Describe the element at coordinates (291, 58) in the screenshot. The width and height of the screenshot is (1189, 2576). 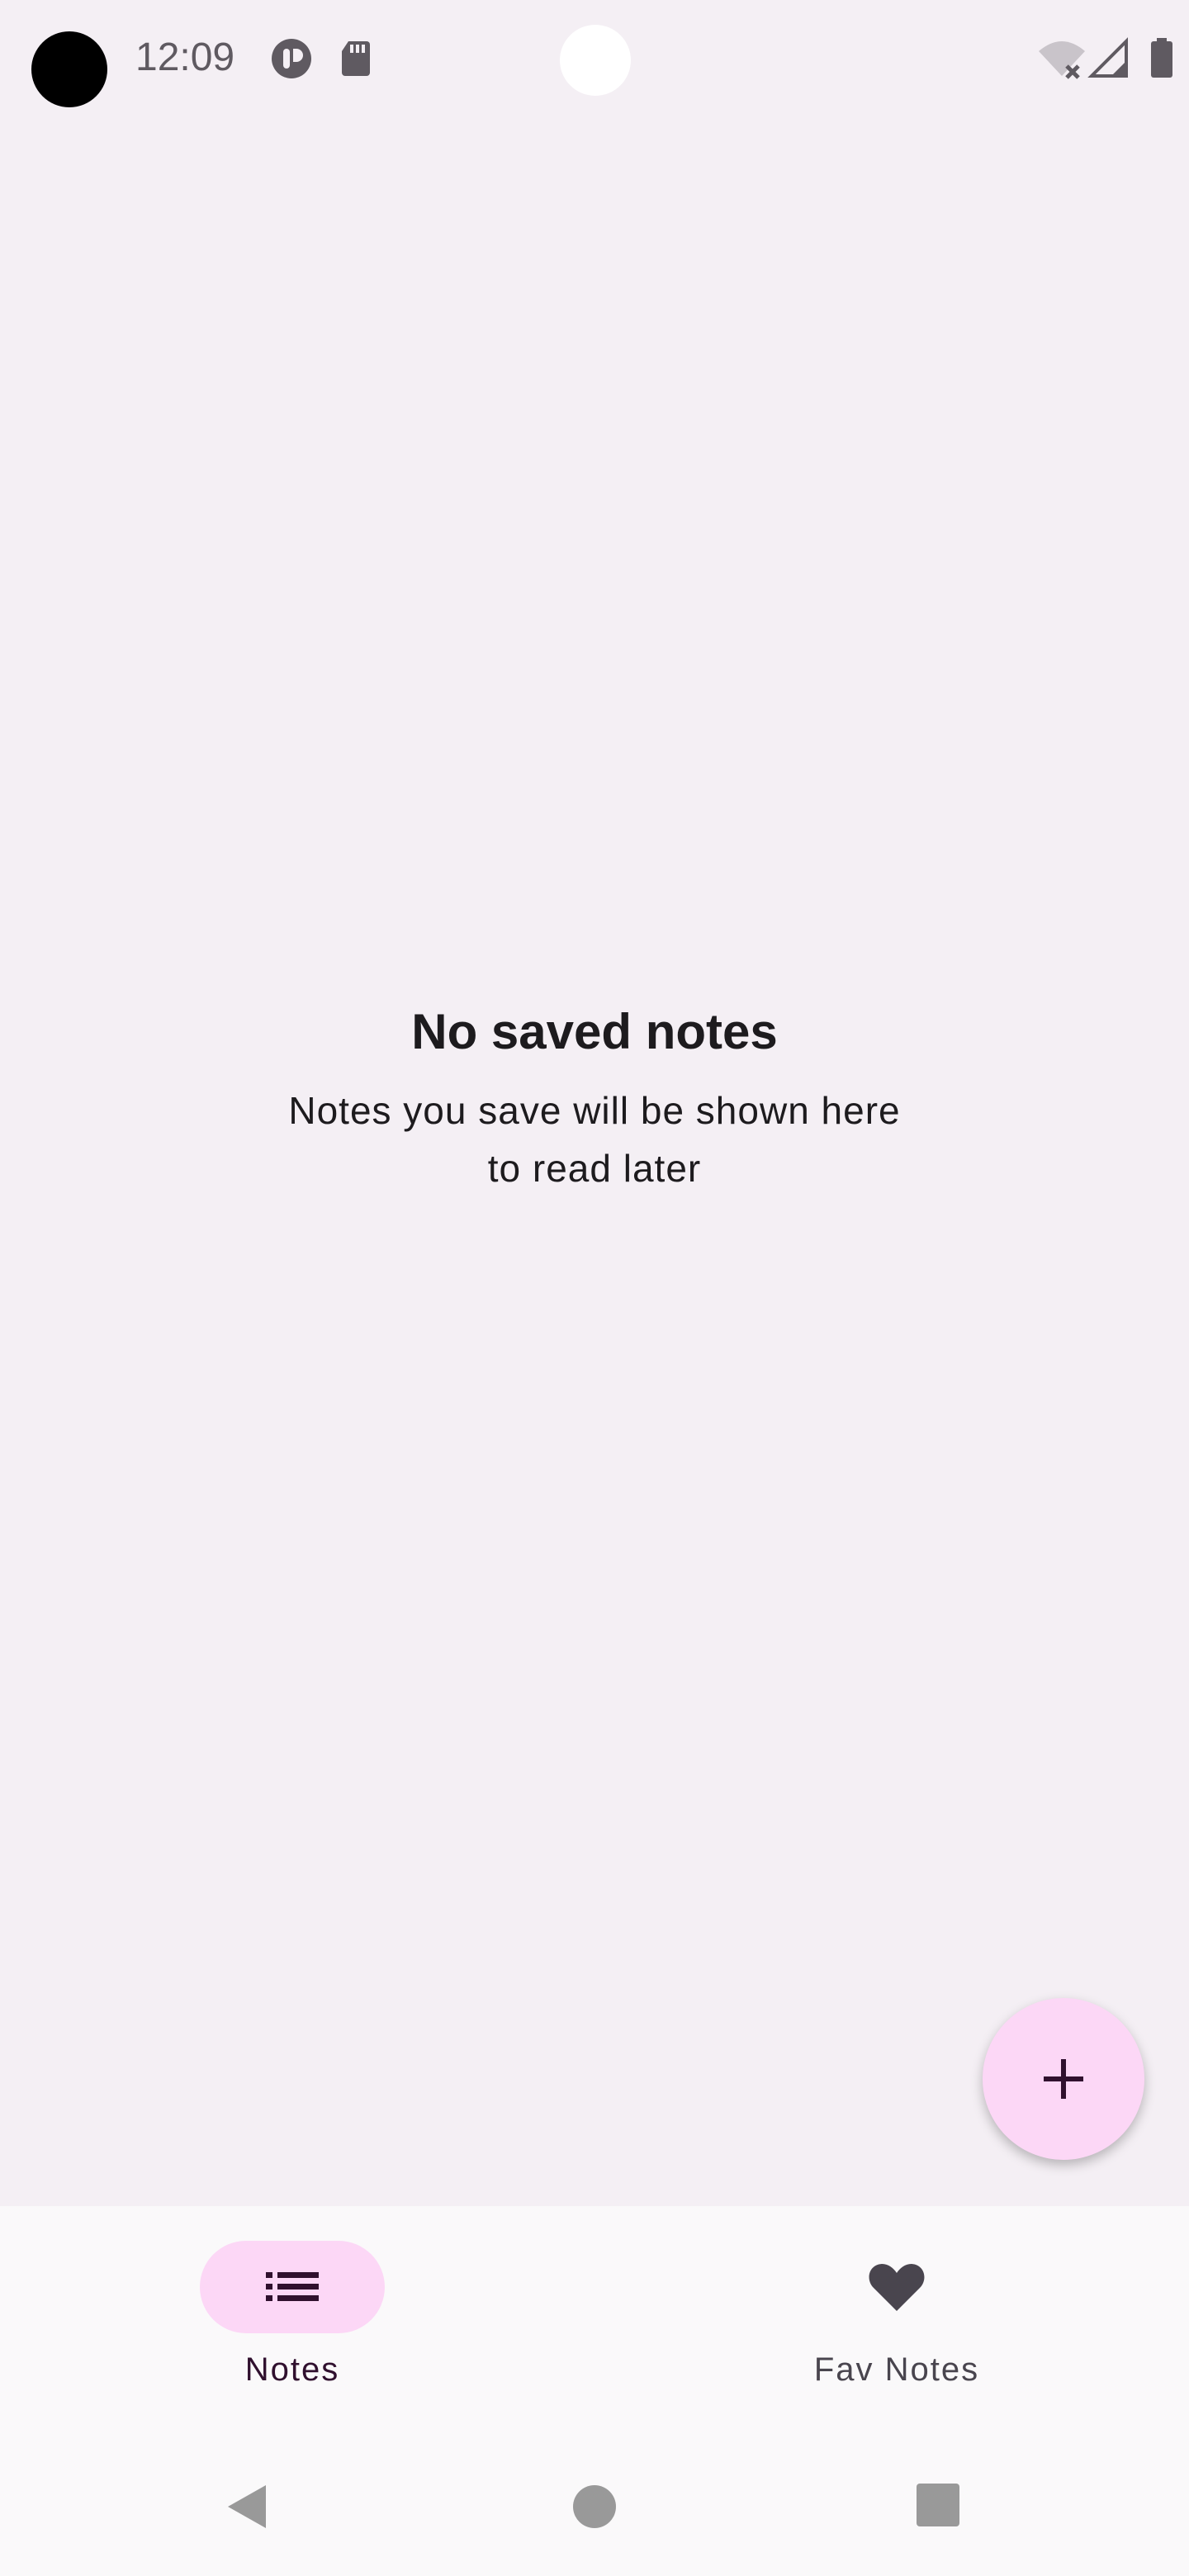
I see `app-notification-icon` at that location.